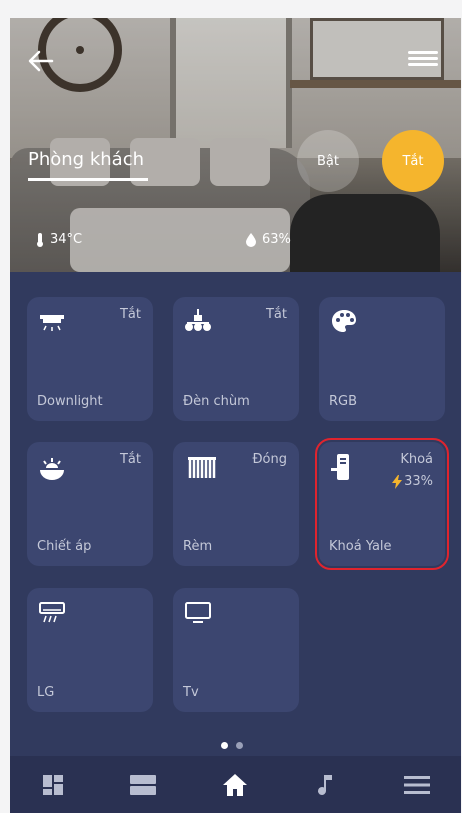 The image size is (462, 813). I want to click on tv-icon, so click(198, 612).